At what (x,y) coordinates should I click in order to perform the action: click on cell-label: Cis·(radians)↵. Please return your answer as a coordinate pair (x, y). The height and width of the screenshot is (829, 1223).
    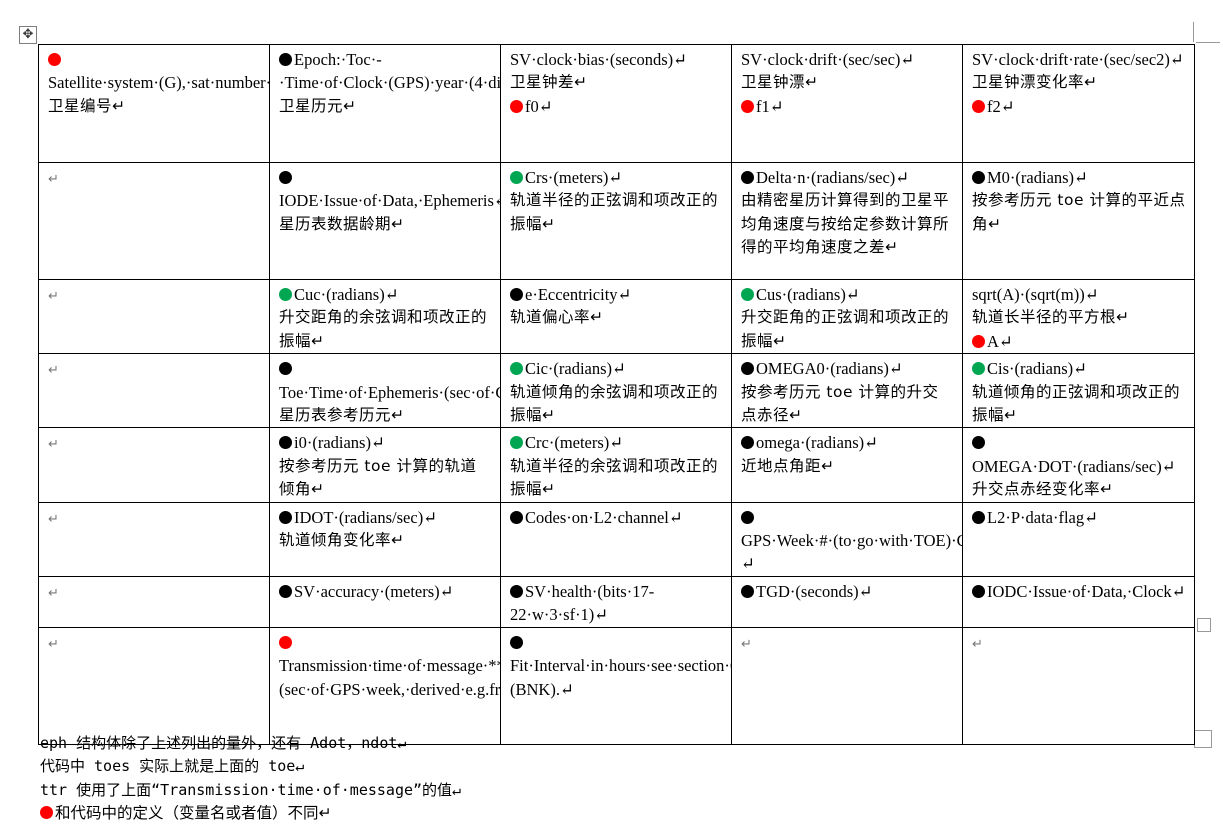
    Looking at the image, I should click on (1037, 369).